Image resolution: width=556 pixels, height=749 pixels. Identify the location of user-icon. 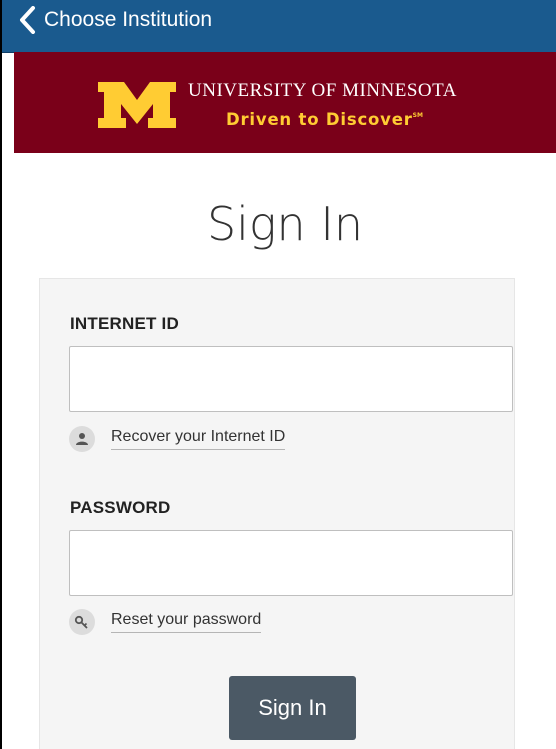
(82, 439).